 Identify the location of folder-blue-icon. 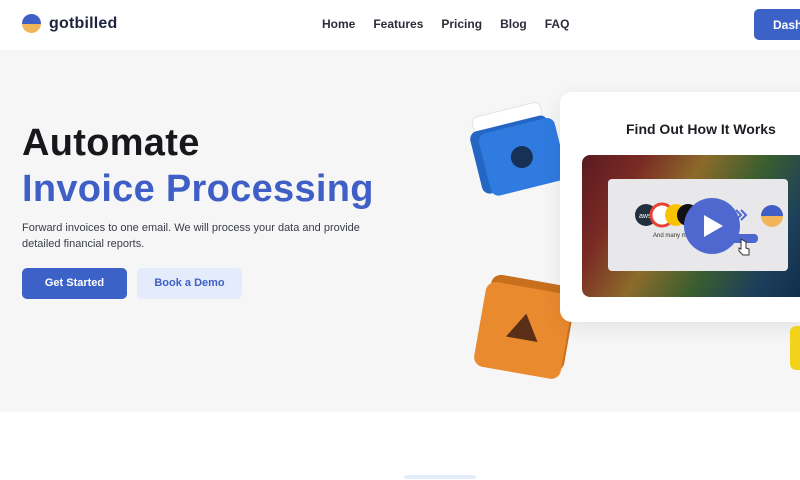
(518, 149).